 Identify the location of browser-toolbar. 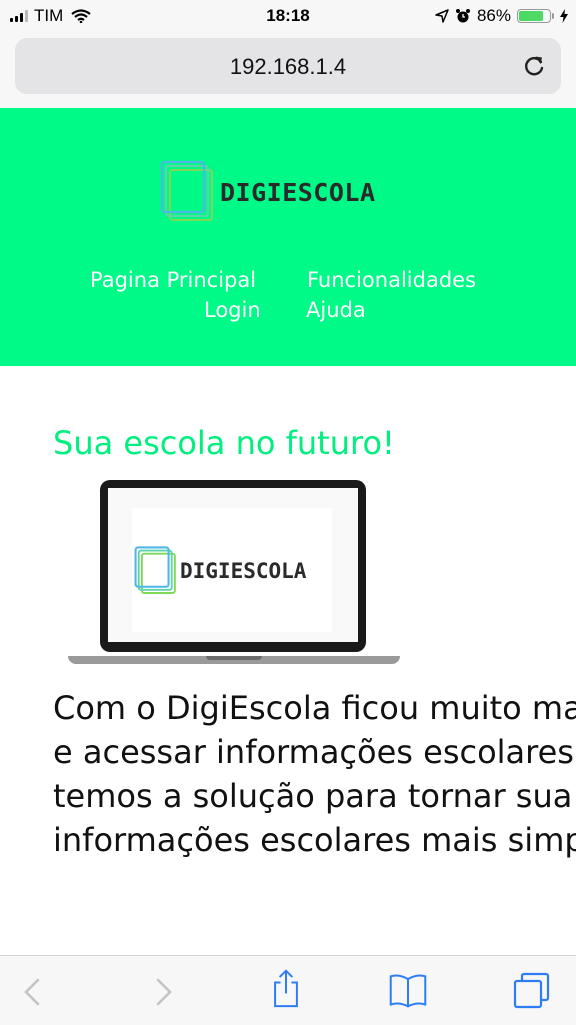
(288, 990).